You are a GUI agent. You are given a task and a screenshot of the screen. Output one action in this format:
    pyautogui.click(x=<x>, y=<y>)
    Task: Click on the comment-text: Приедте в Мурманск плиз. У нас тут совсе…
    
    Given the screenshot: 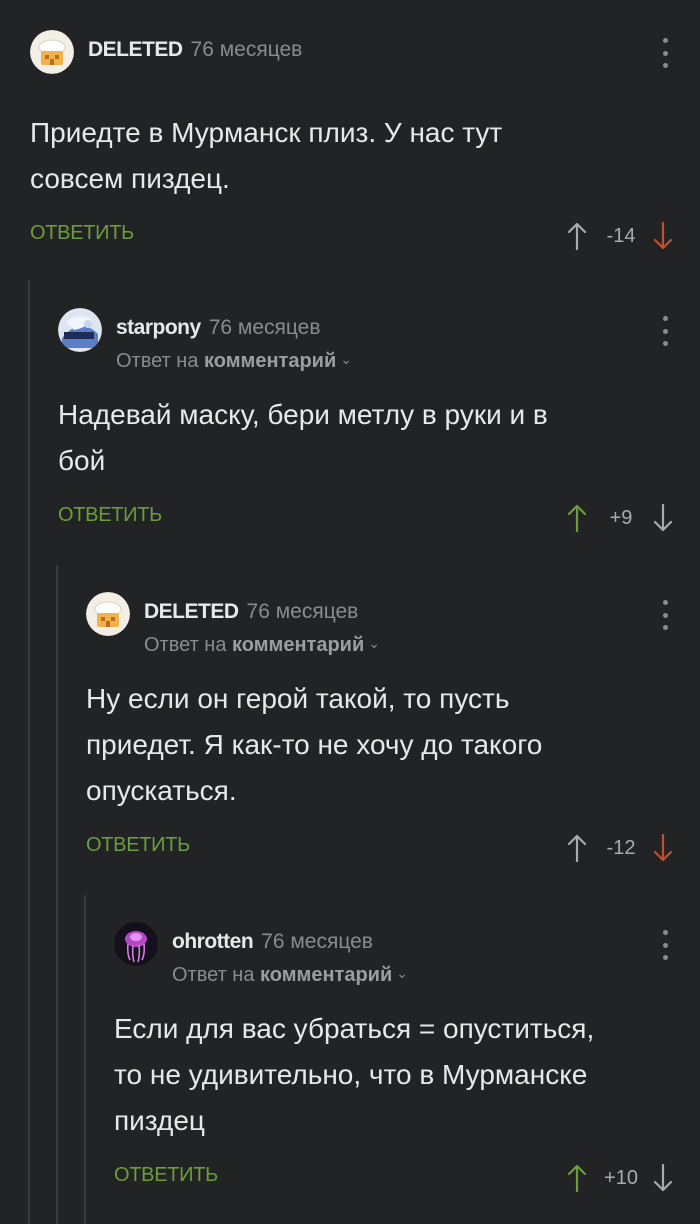 What is the action you would take?
    pyautogui.click(x=266, y=155)
    